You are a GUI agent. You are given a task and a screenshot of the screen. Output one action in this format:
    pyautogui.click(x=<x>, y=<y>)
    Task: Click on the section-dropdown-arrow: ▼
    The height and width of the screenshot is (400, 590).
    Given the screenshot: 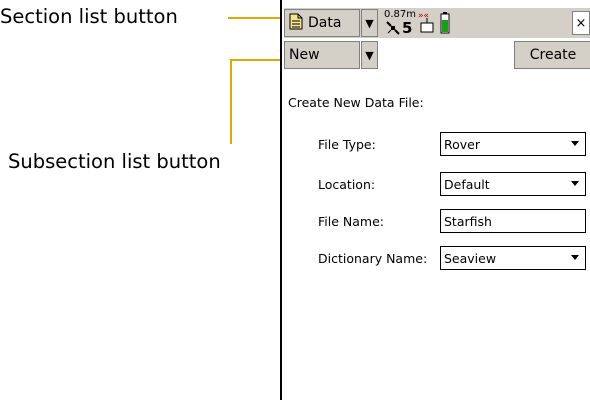 What is the action you would take?
    pyautogui.click(x=369, y=23)
    